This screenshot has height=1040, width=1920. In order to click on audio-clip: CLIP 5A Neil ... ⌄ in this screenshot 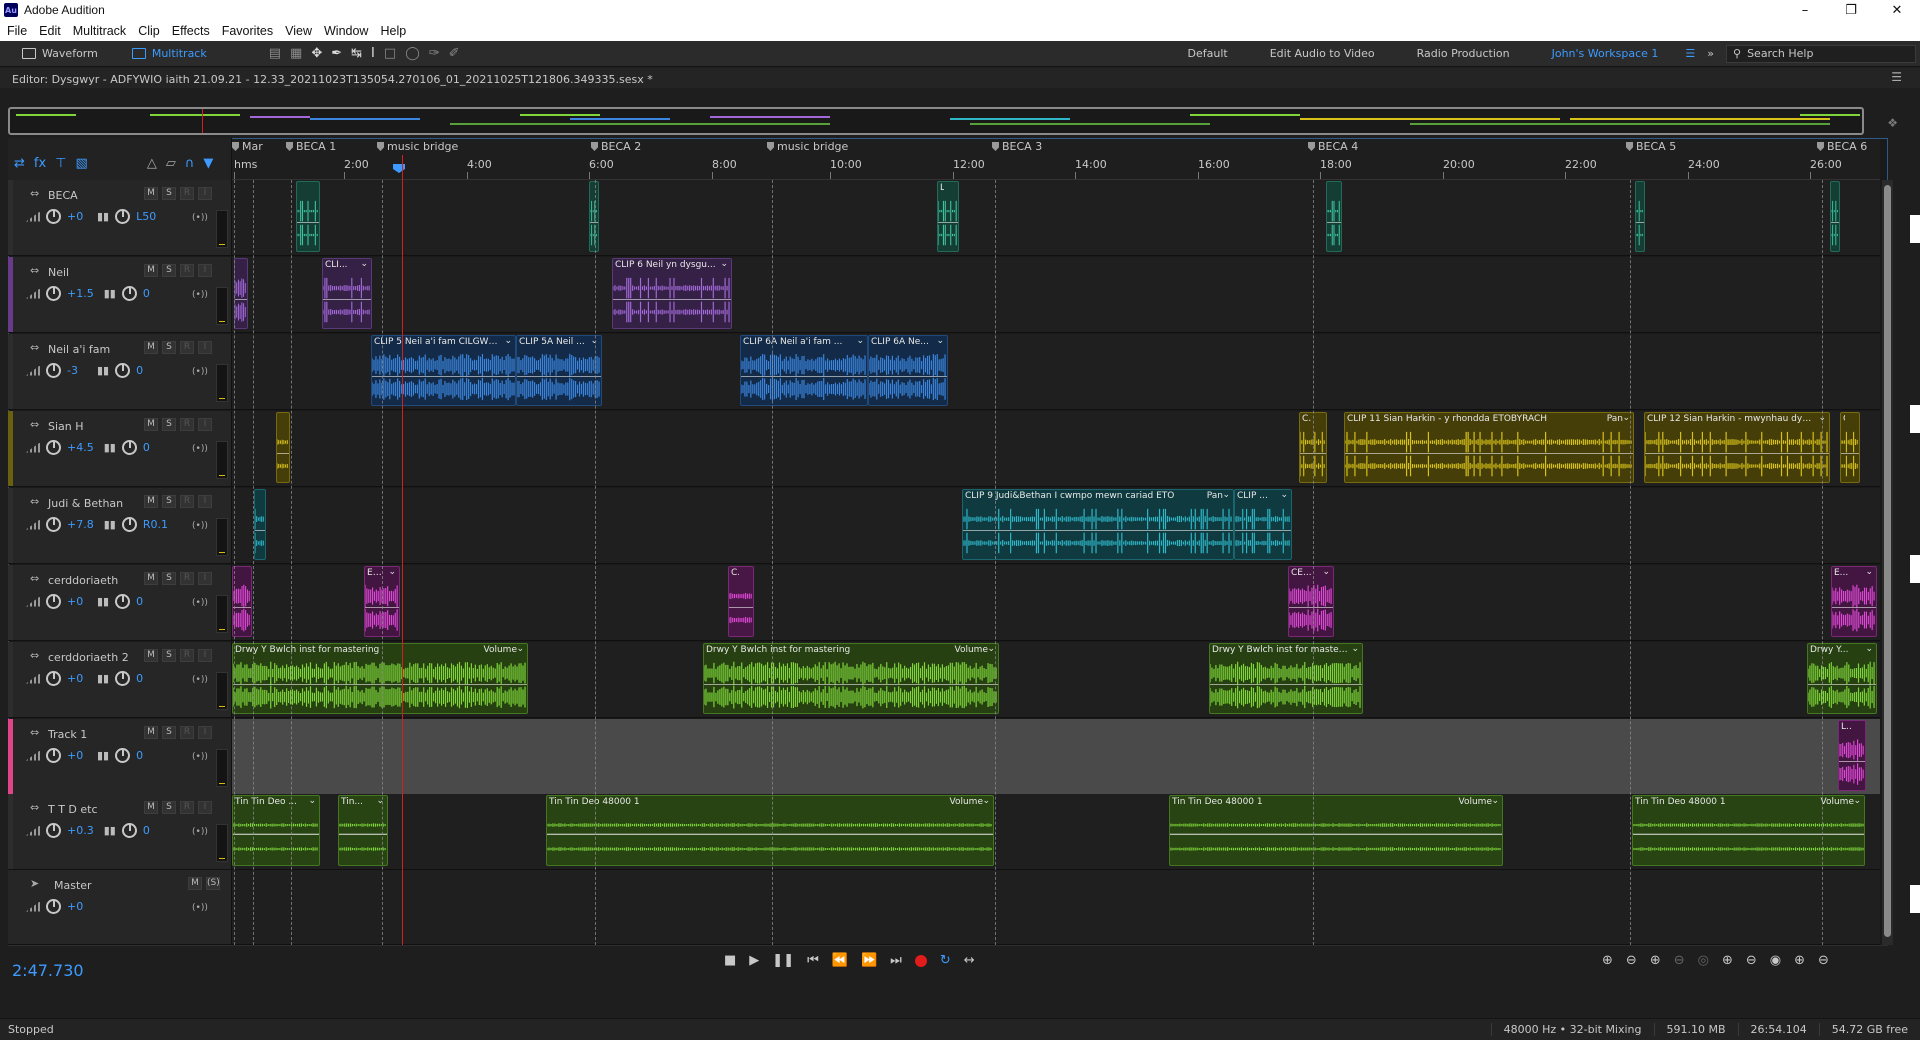, I will do `click(559, 370)`.